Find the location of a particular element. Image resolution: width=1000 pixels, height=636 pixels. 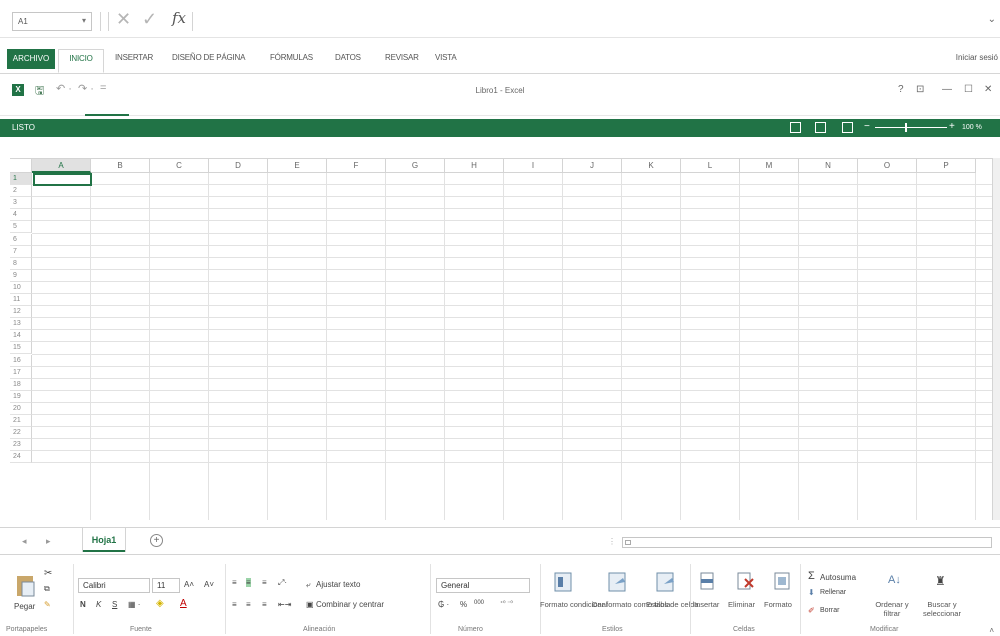

bold-button: N is located at coordinates (83, 604).